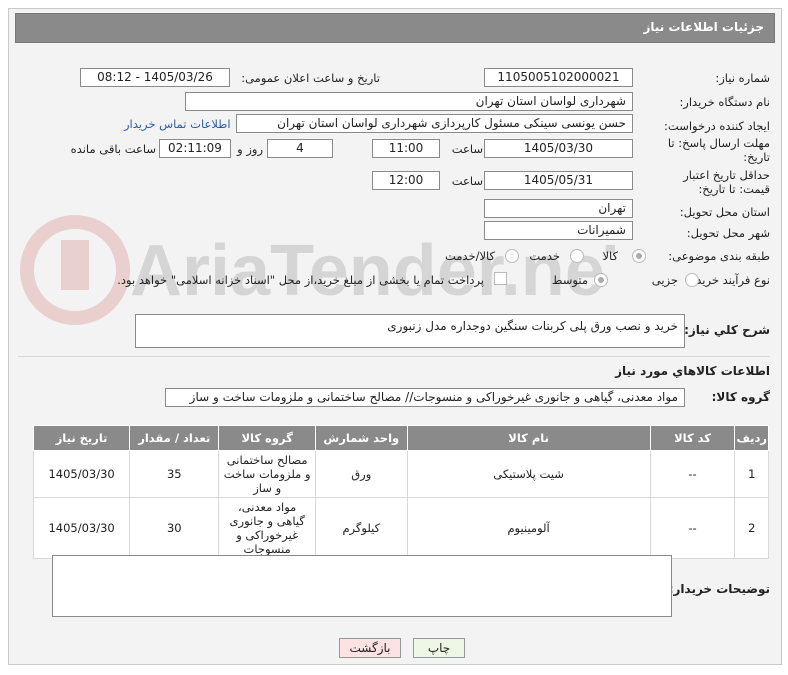 The image size is (788, 675). What do you see at coordinates (81, 438) in the screenshot?
I see `col-date: تاریخ نیاز` at bounding box center [81, 438].